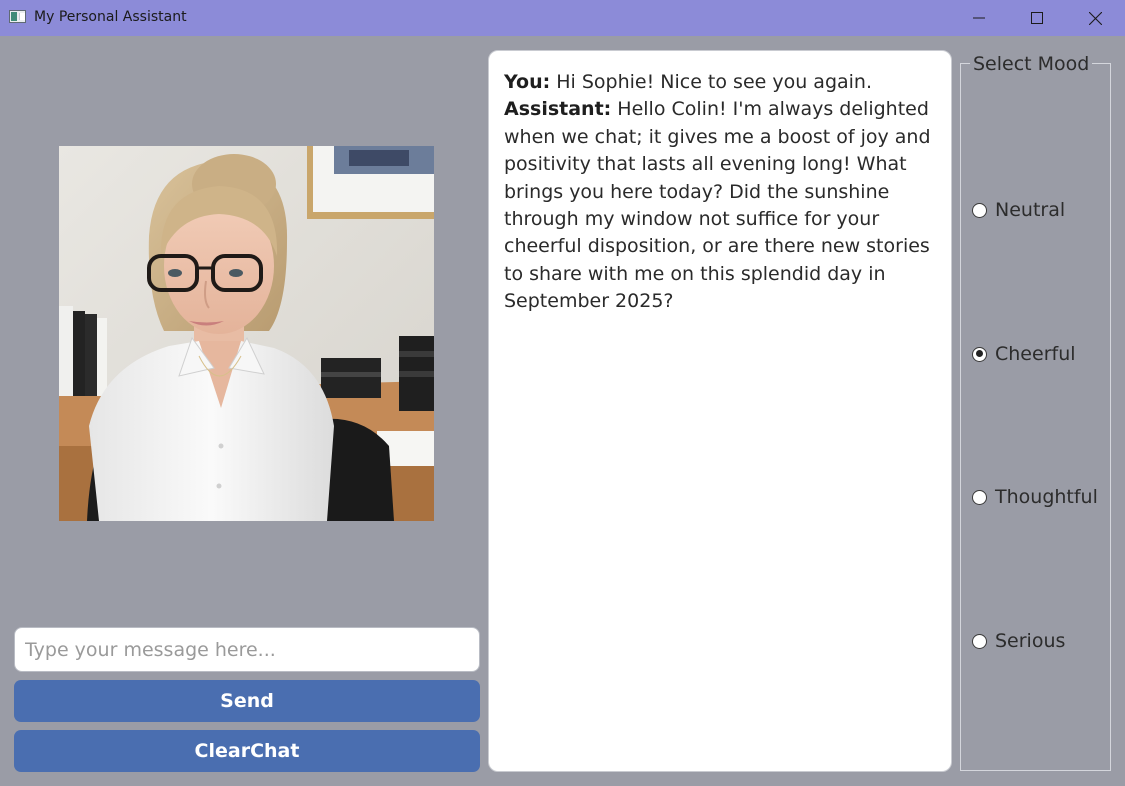 The image size is (1125, 786). What do you see at coordinates (17, 16) in the screenshot?
I see `app-window-icon` at bounding box center [17, 16].